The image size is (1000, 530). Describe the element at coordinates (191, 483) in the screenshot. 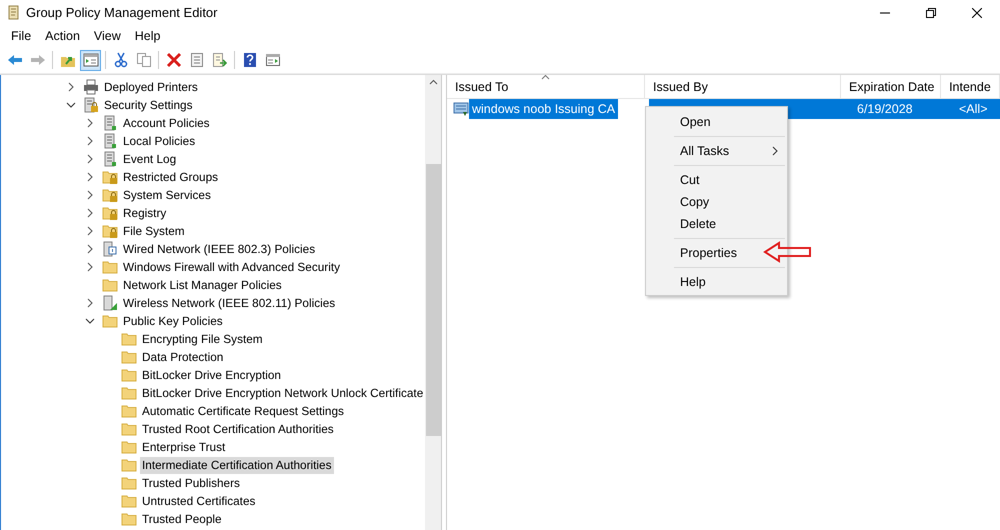

I see `tree-item: Trusted Publishers` at that location.